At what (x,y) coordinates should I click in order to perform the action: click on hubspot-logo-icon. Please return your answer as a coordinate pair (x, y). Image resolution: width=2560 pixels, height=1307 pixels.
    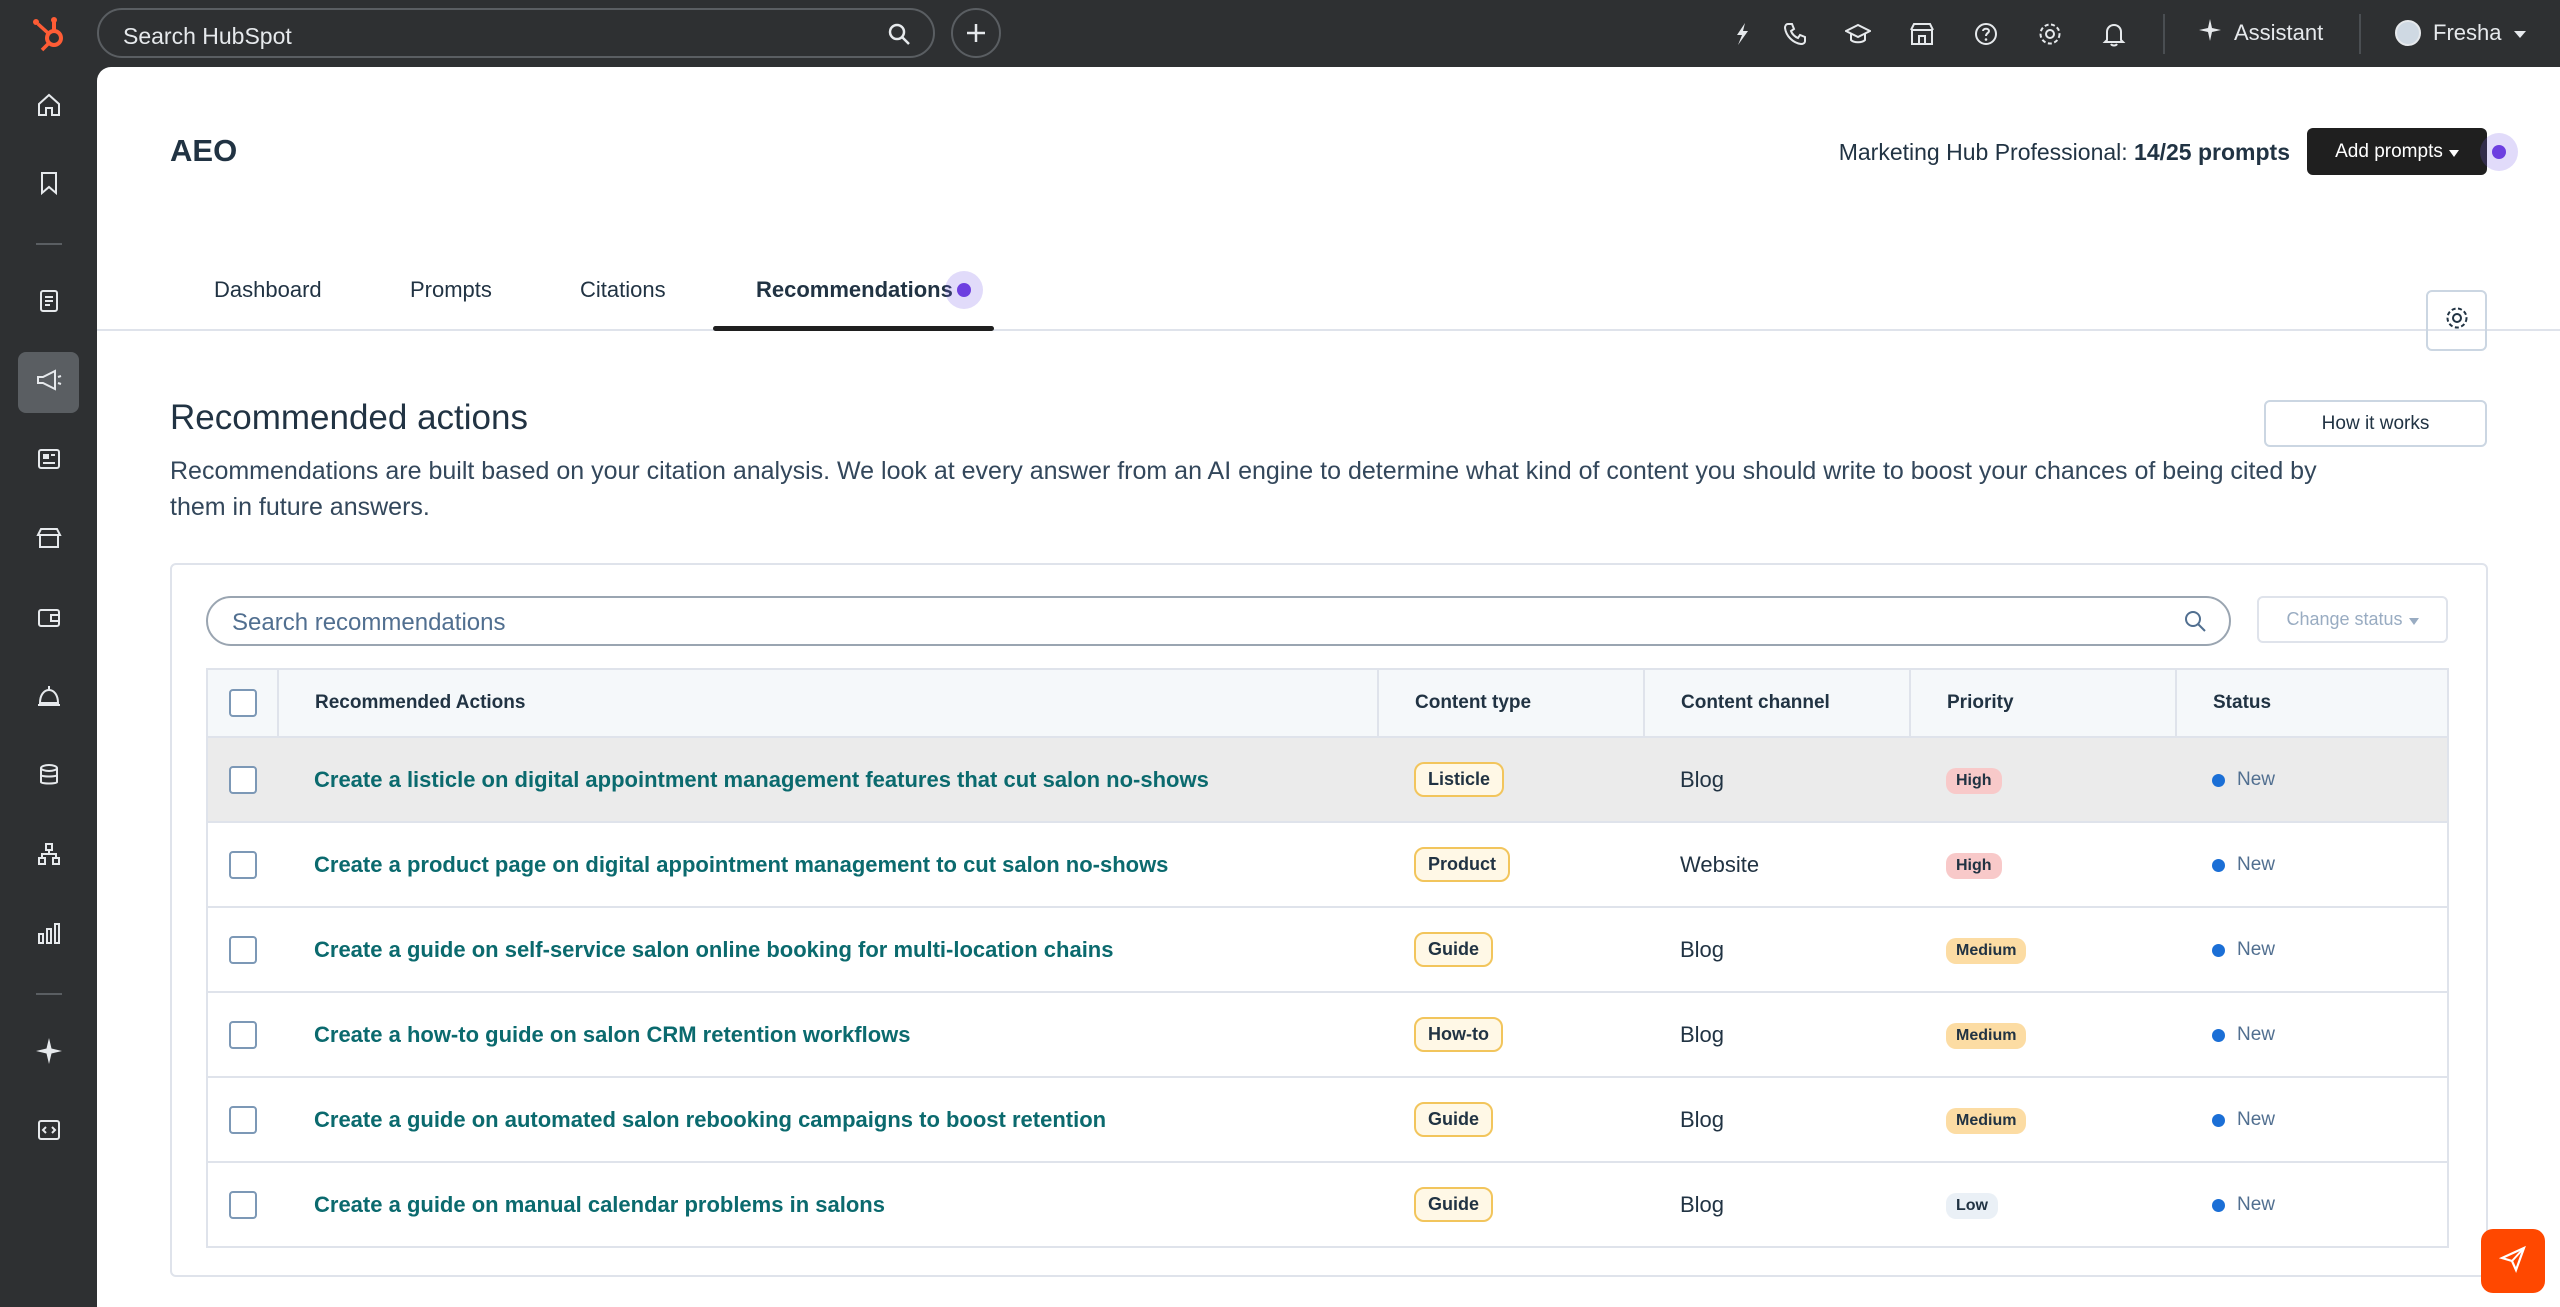
    Looking at the image, I should click on (50, 34).